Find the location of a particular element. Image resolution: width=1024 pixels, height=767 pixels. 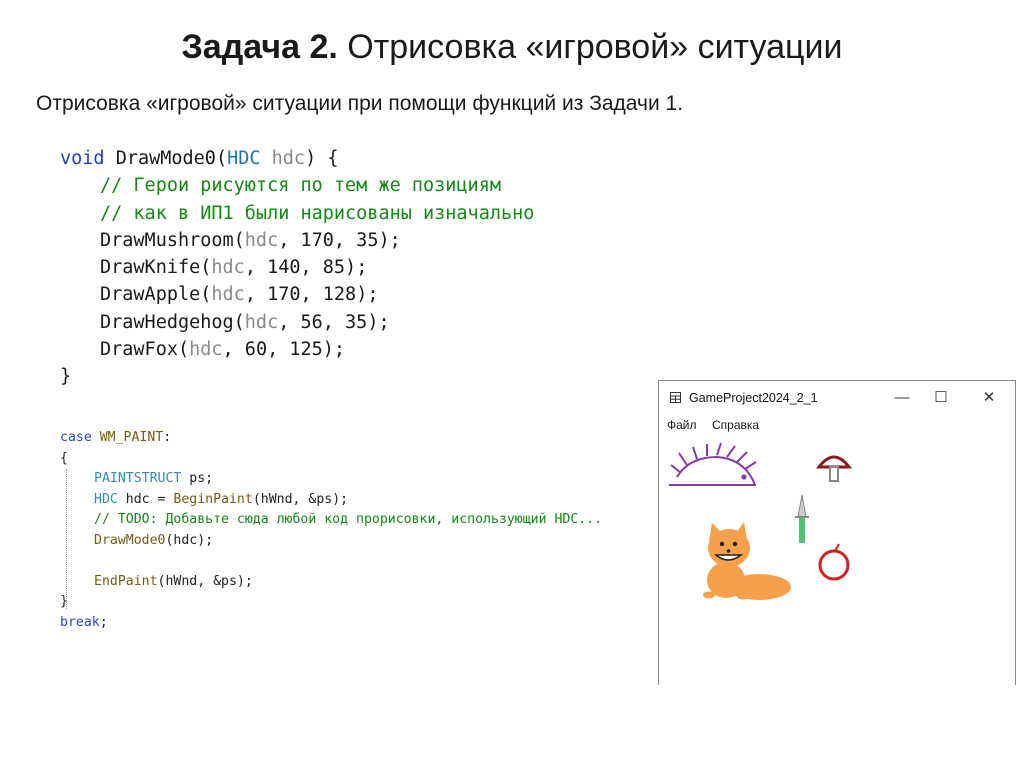

code-function: DrawKnife( is located at coordinates (156, 268).